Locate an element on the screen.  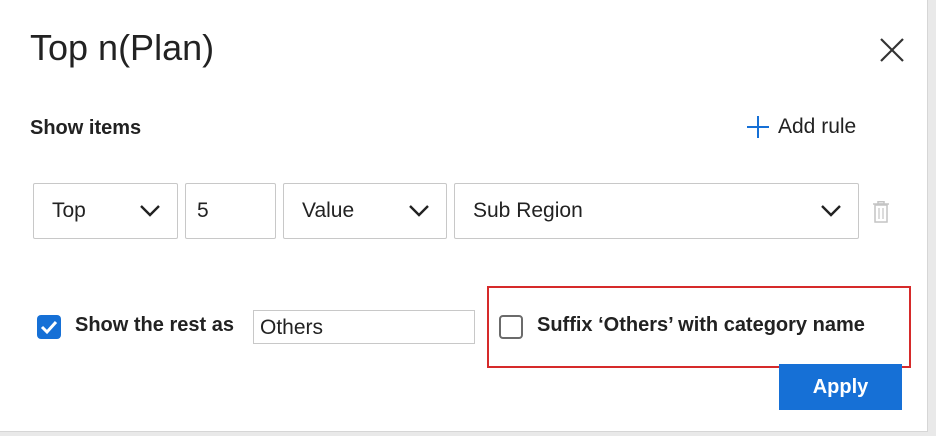
checkmark-icon is located at coordinates (49, 327).